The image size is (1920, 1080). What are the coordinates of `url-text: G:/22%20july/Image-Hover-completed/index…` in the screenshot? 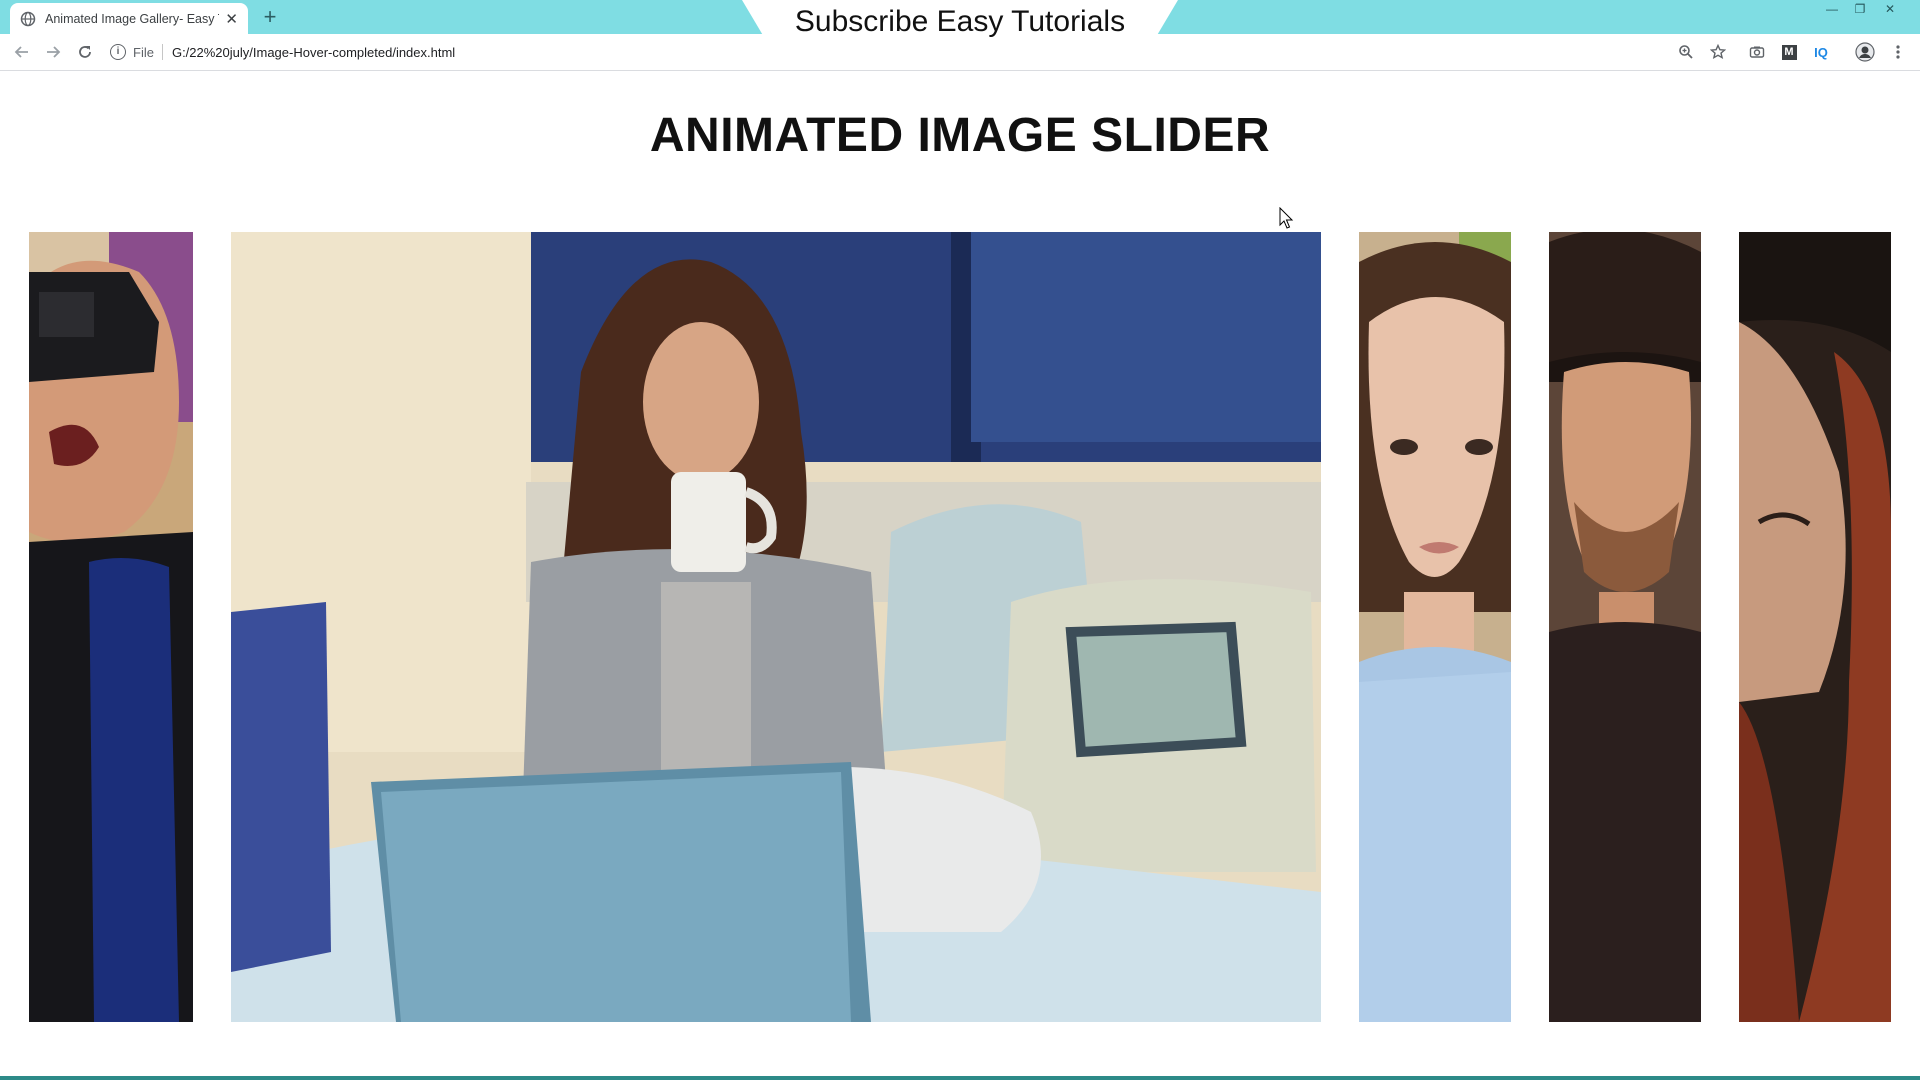 It's located at (313, 52).